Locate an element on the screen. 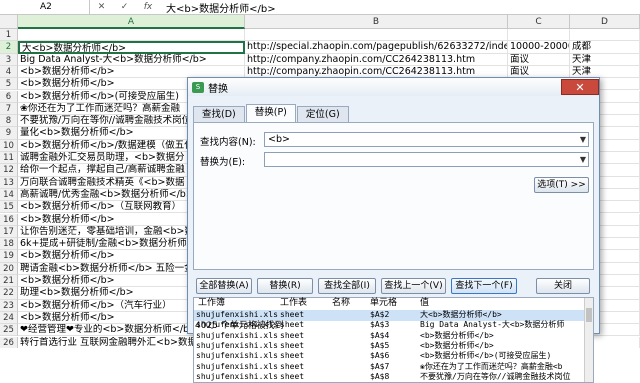  row-header: 22 is located at coordinates (9, 293).